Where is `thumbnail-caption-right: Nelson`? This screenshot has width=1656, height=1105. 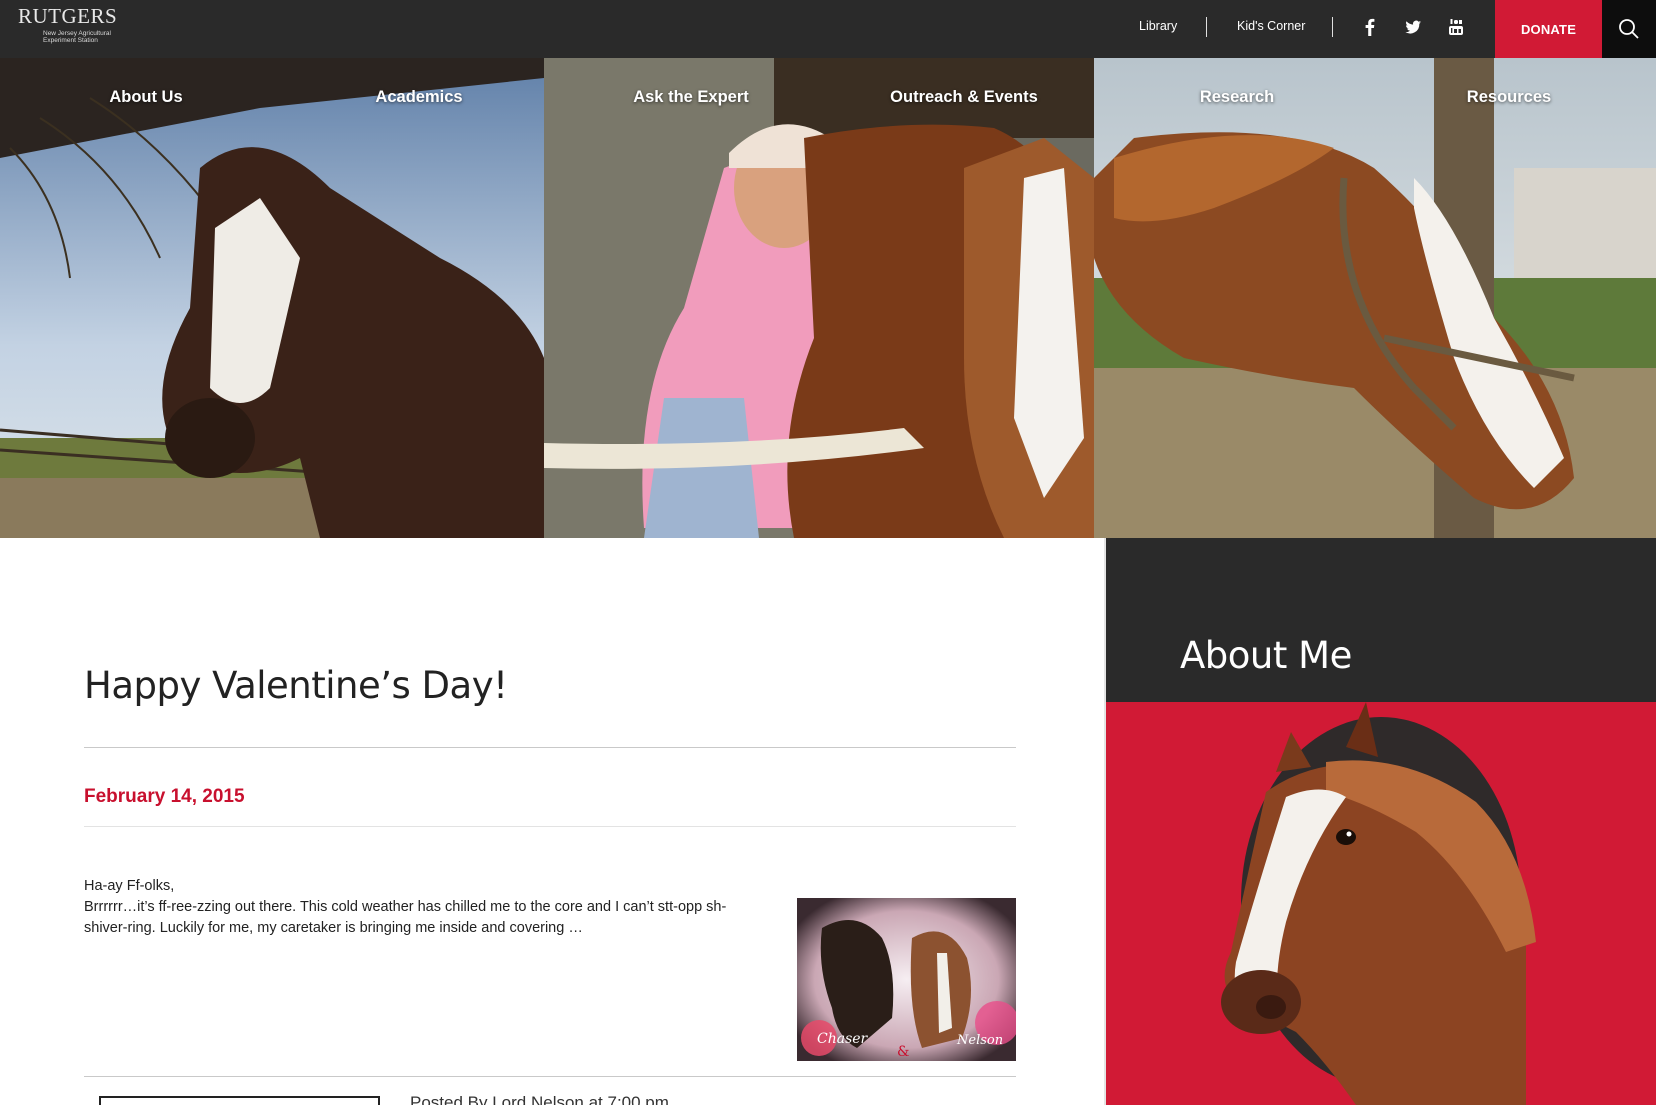 thumbnail-caption-right: Nelson is located at coordinates (979, 1040).